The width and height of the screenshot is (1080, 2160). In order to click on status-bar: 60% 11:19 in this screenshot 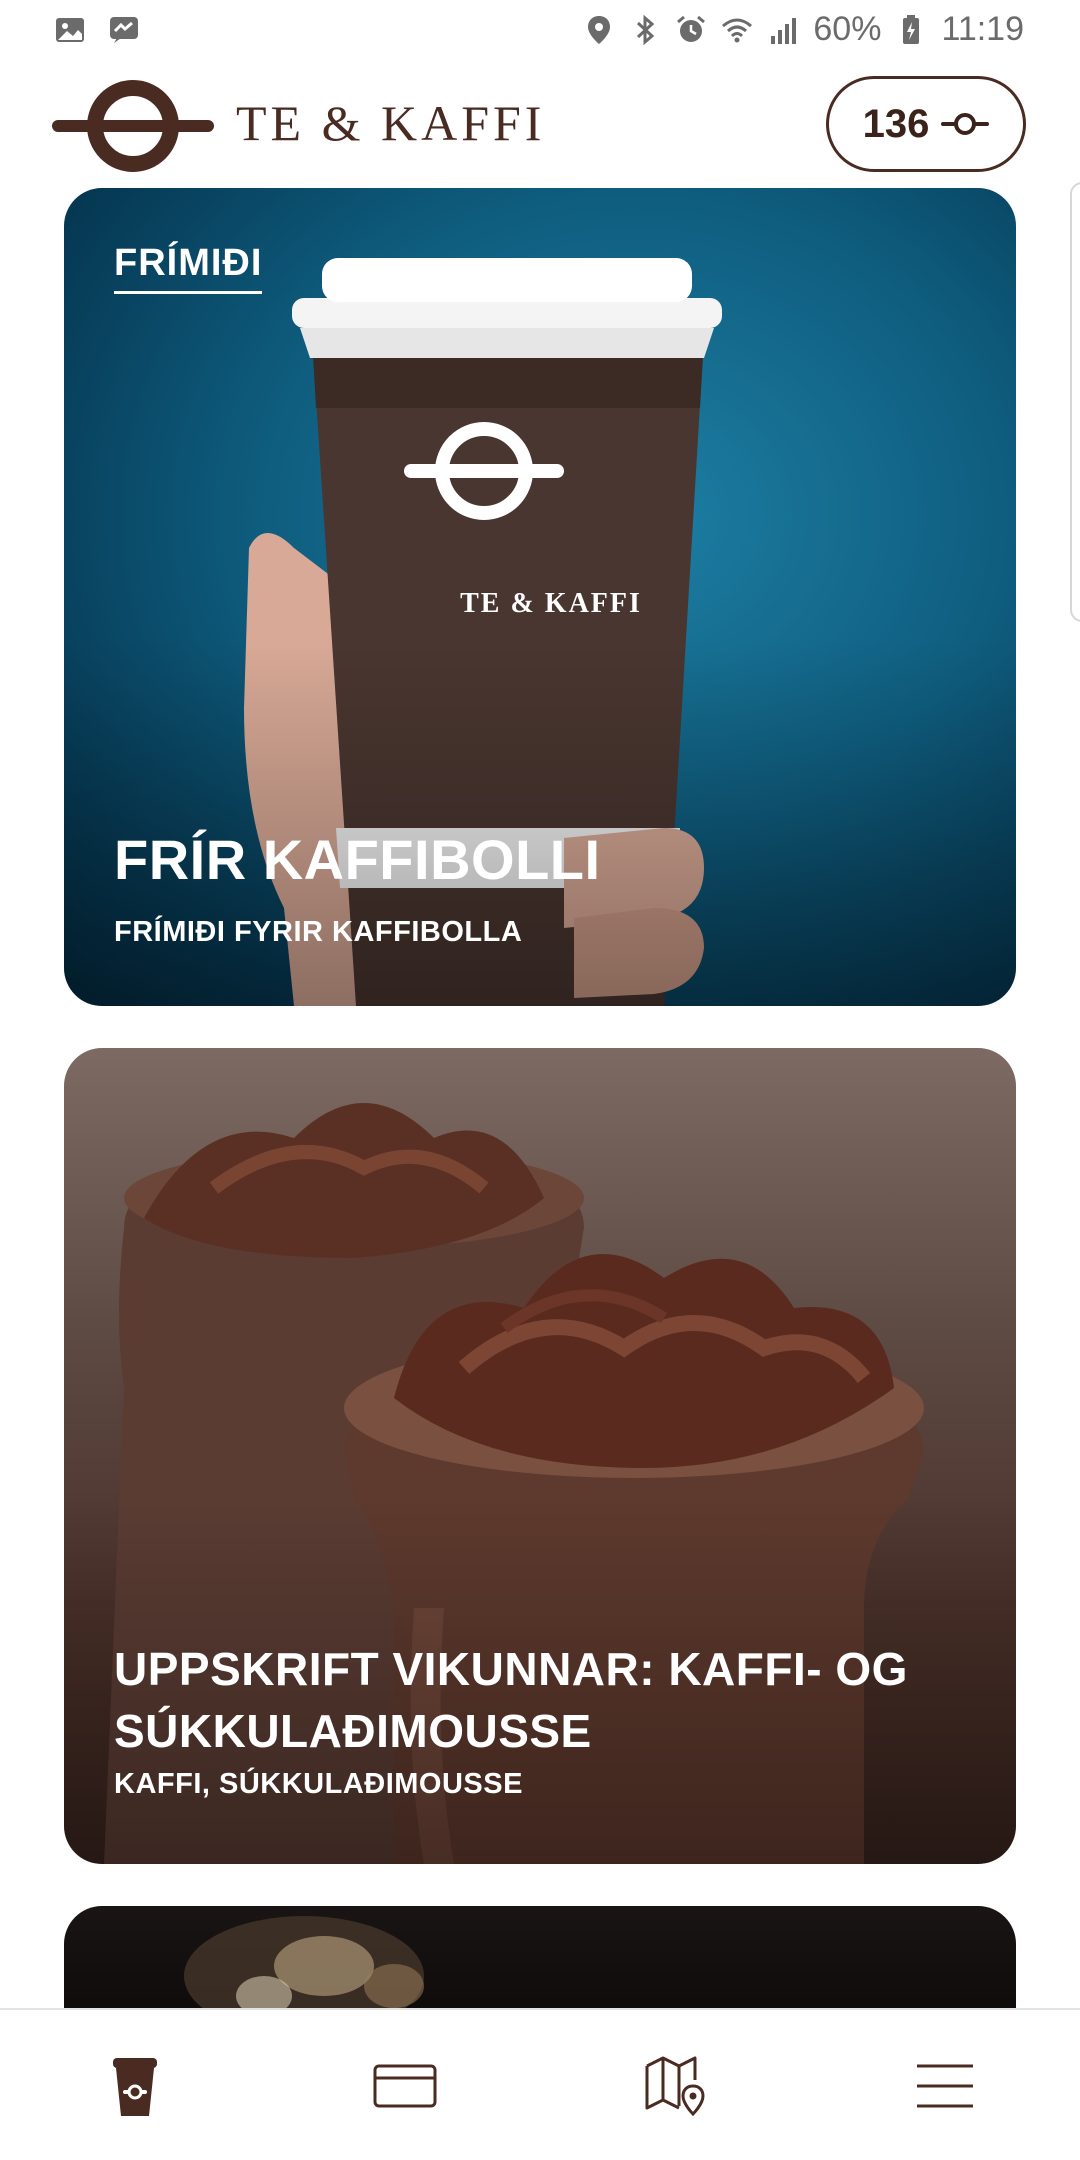, I will do `click(540, 32)`.